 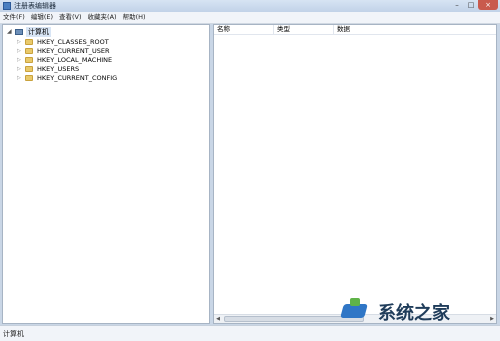 I want to click on menu-file: 文件(F), so click(x=14, y=17).